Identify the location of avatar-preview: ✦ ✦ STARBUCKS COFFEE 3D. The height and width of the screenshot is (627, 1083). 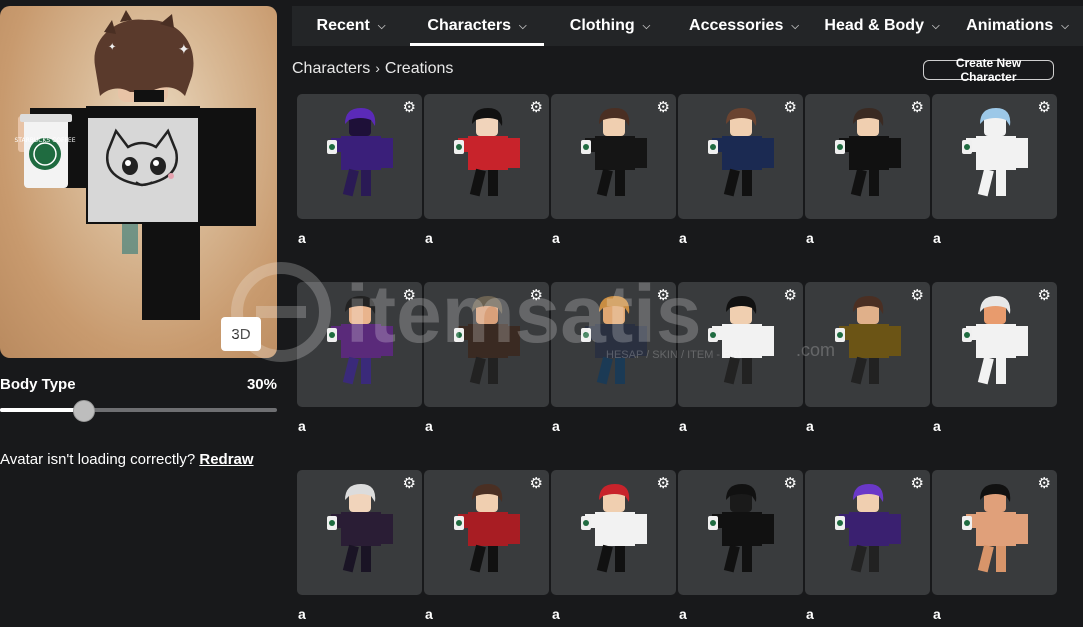
(138, 182).